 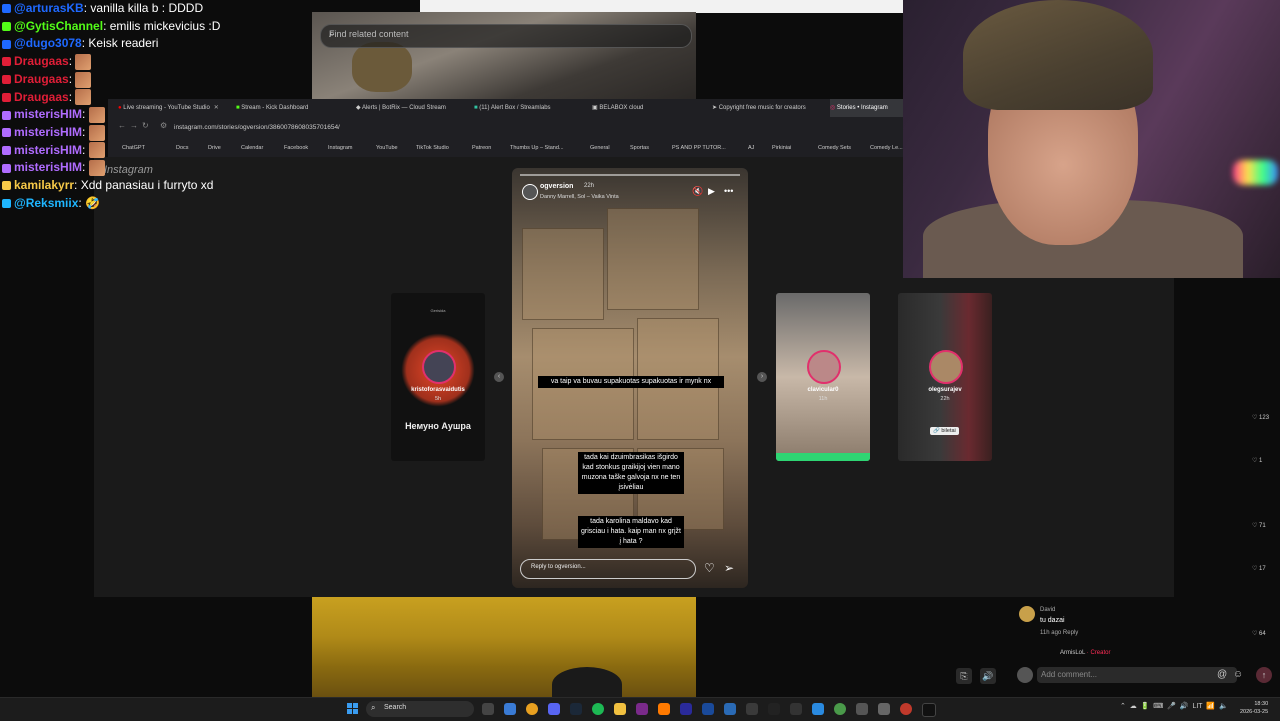 I want to click on chat-username: @GytisChannel, so click(x=59, y=25).